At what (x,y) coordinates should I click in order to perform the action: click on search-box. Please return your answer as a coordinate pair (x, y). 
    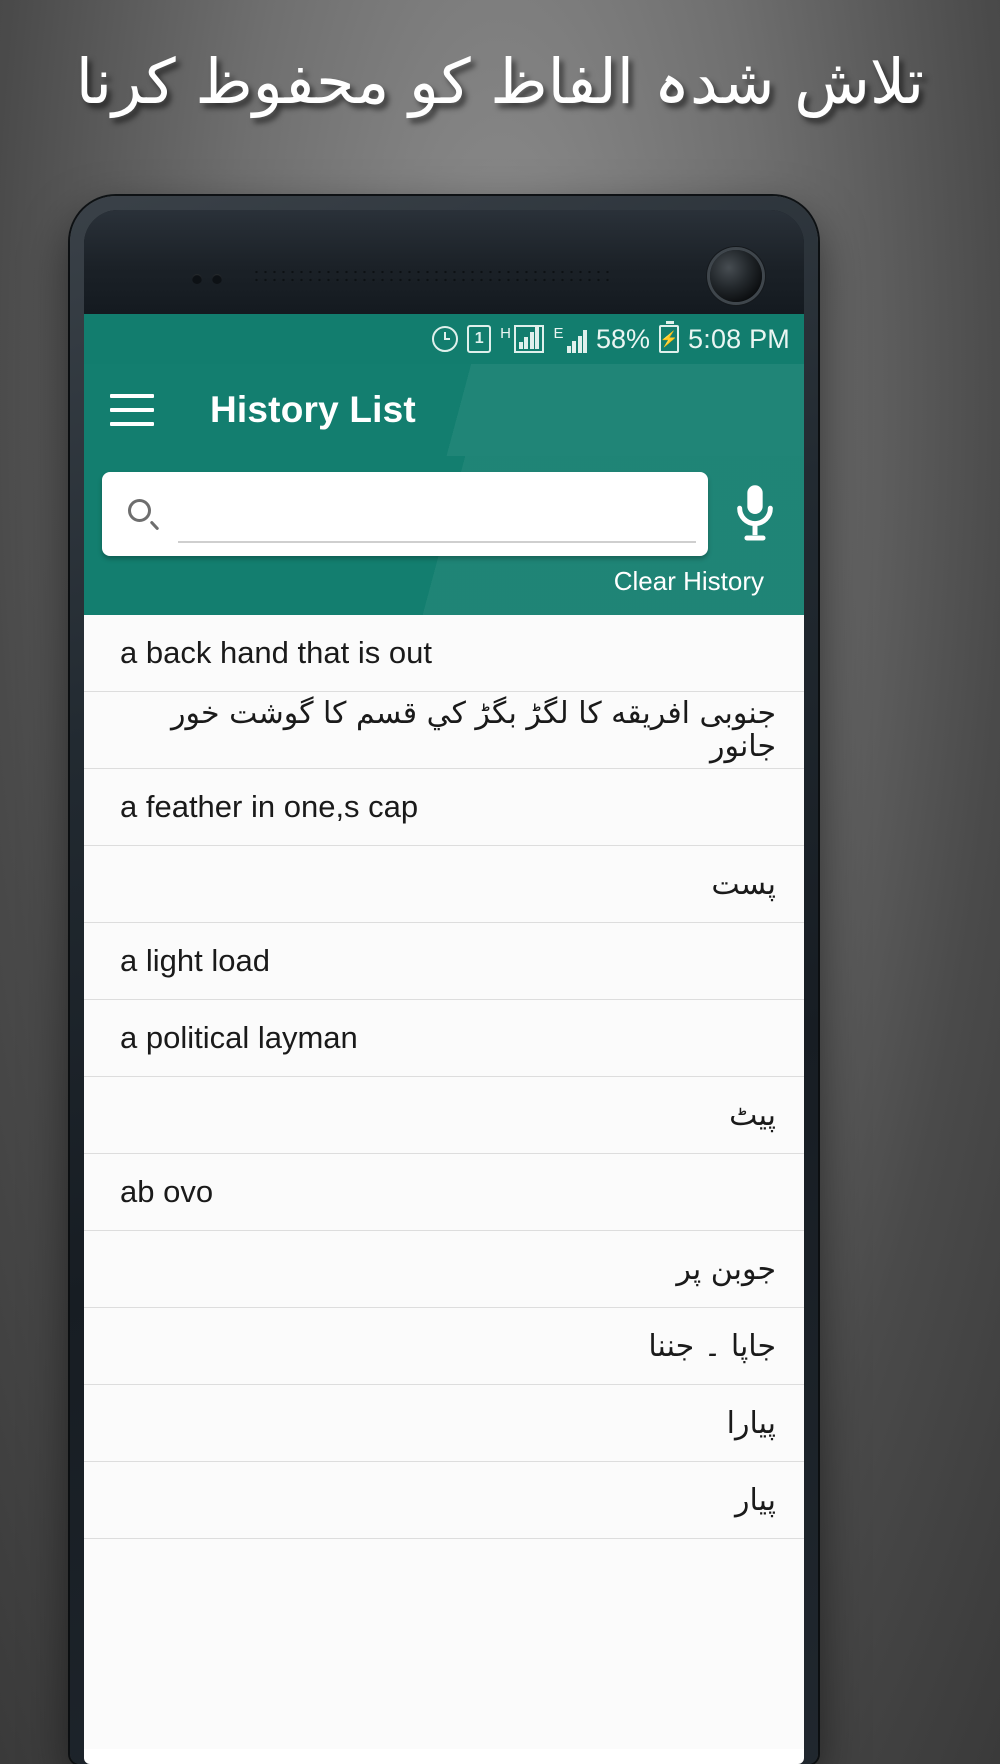
    Looking at the image, I should click on (405, 514).